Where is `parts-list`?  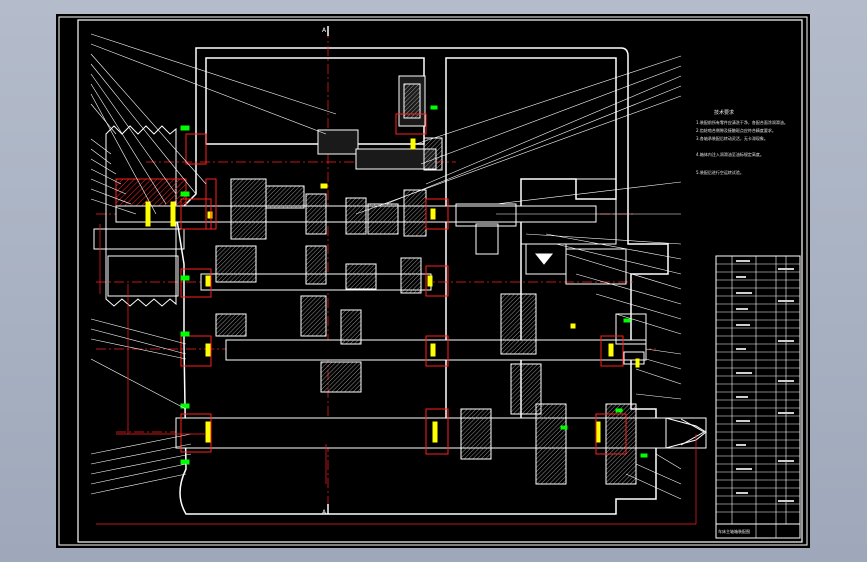 parts-list is located at coordinates (758, 397).